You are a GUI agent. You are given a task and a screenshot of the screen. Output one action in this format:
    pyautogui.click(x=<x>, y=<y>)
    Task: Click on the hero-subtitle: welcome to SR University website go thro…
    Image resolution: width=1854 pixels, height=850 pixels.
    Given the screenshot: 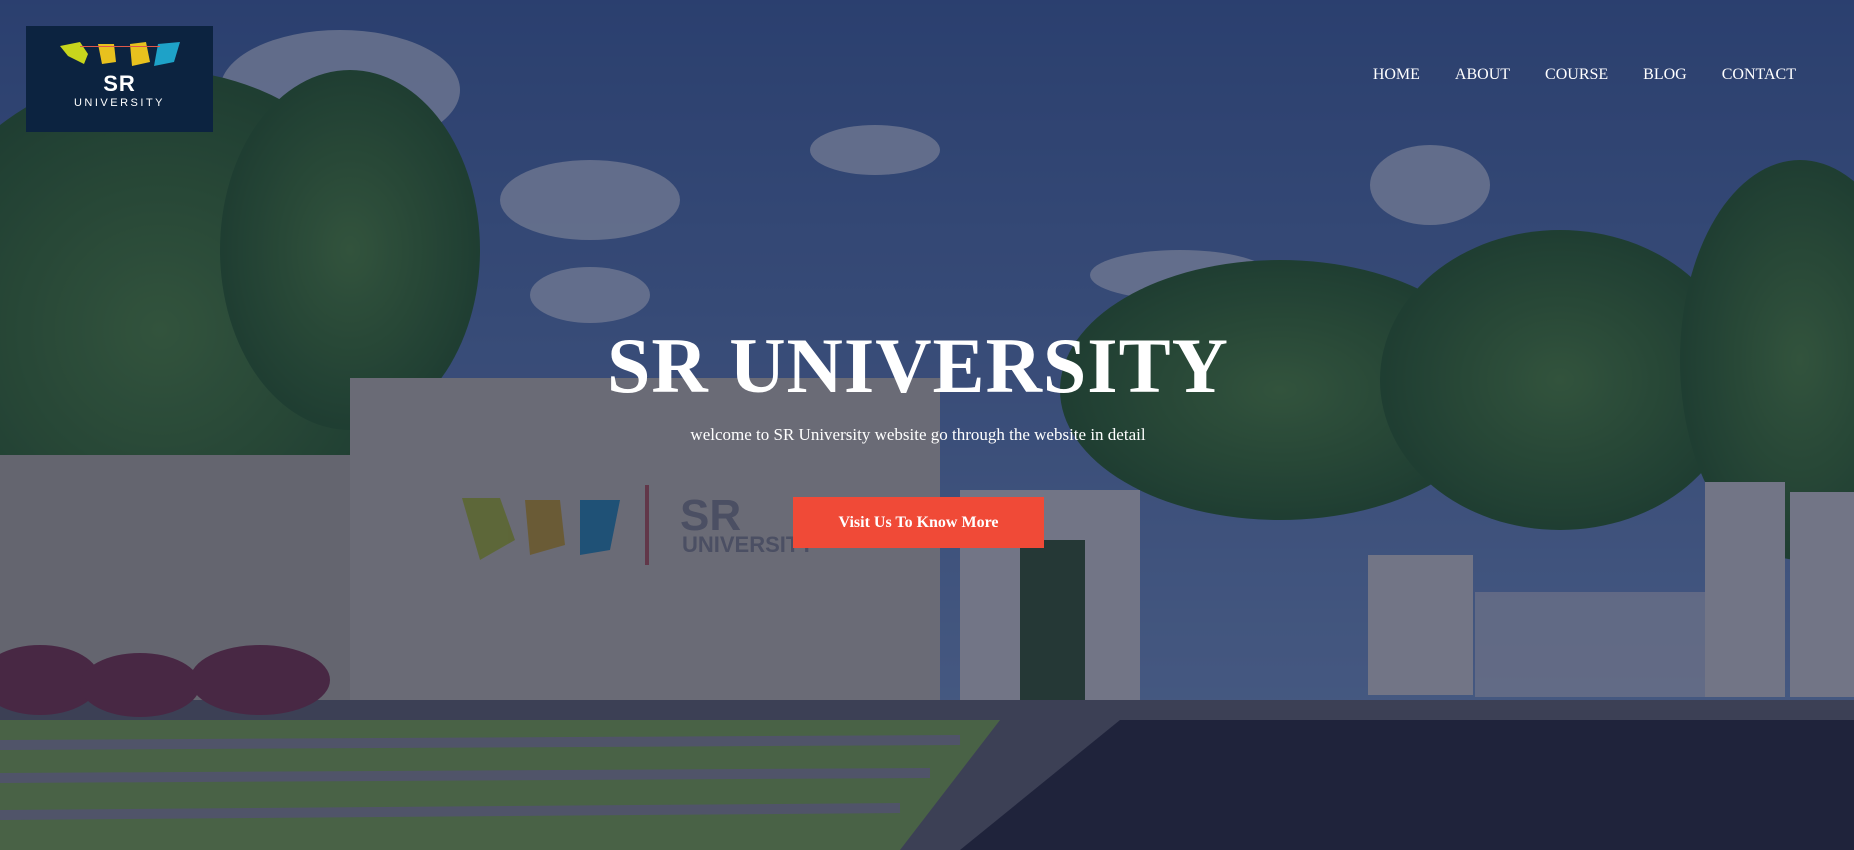 What is the action you would take?
    pyautogui.click(x=918, y=434)
    